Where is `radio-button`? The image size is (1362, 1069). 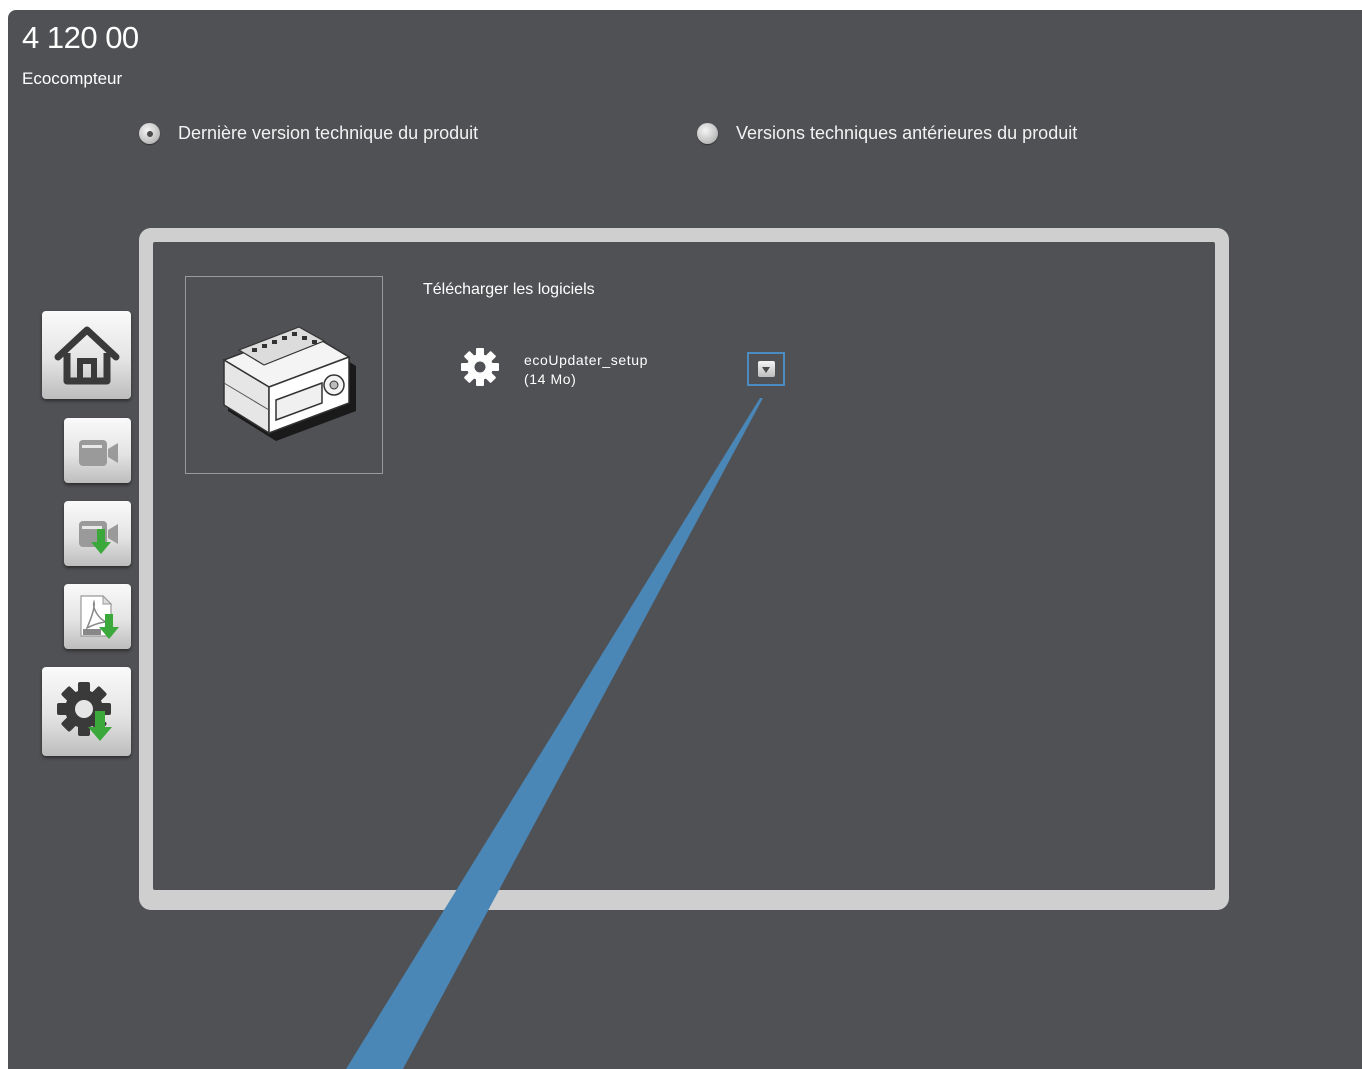 radio-button is located at coordinates (707, 133).